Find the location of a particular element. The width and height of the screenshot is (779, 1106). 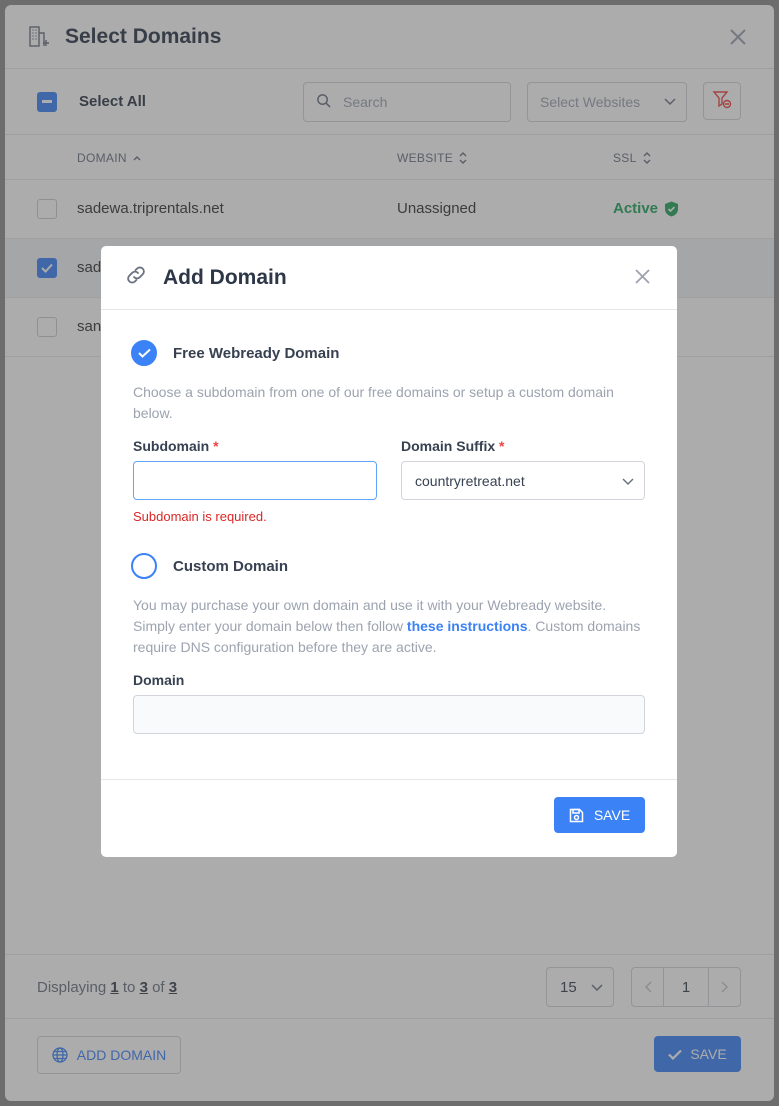

dialog-title: Add Domain is located at coordinates (225, 277).